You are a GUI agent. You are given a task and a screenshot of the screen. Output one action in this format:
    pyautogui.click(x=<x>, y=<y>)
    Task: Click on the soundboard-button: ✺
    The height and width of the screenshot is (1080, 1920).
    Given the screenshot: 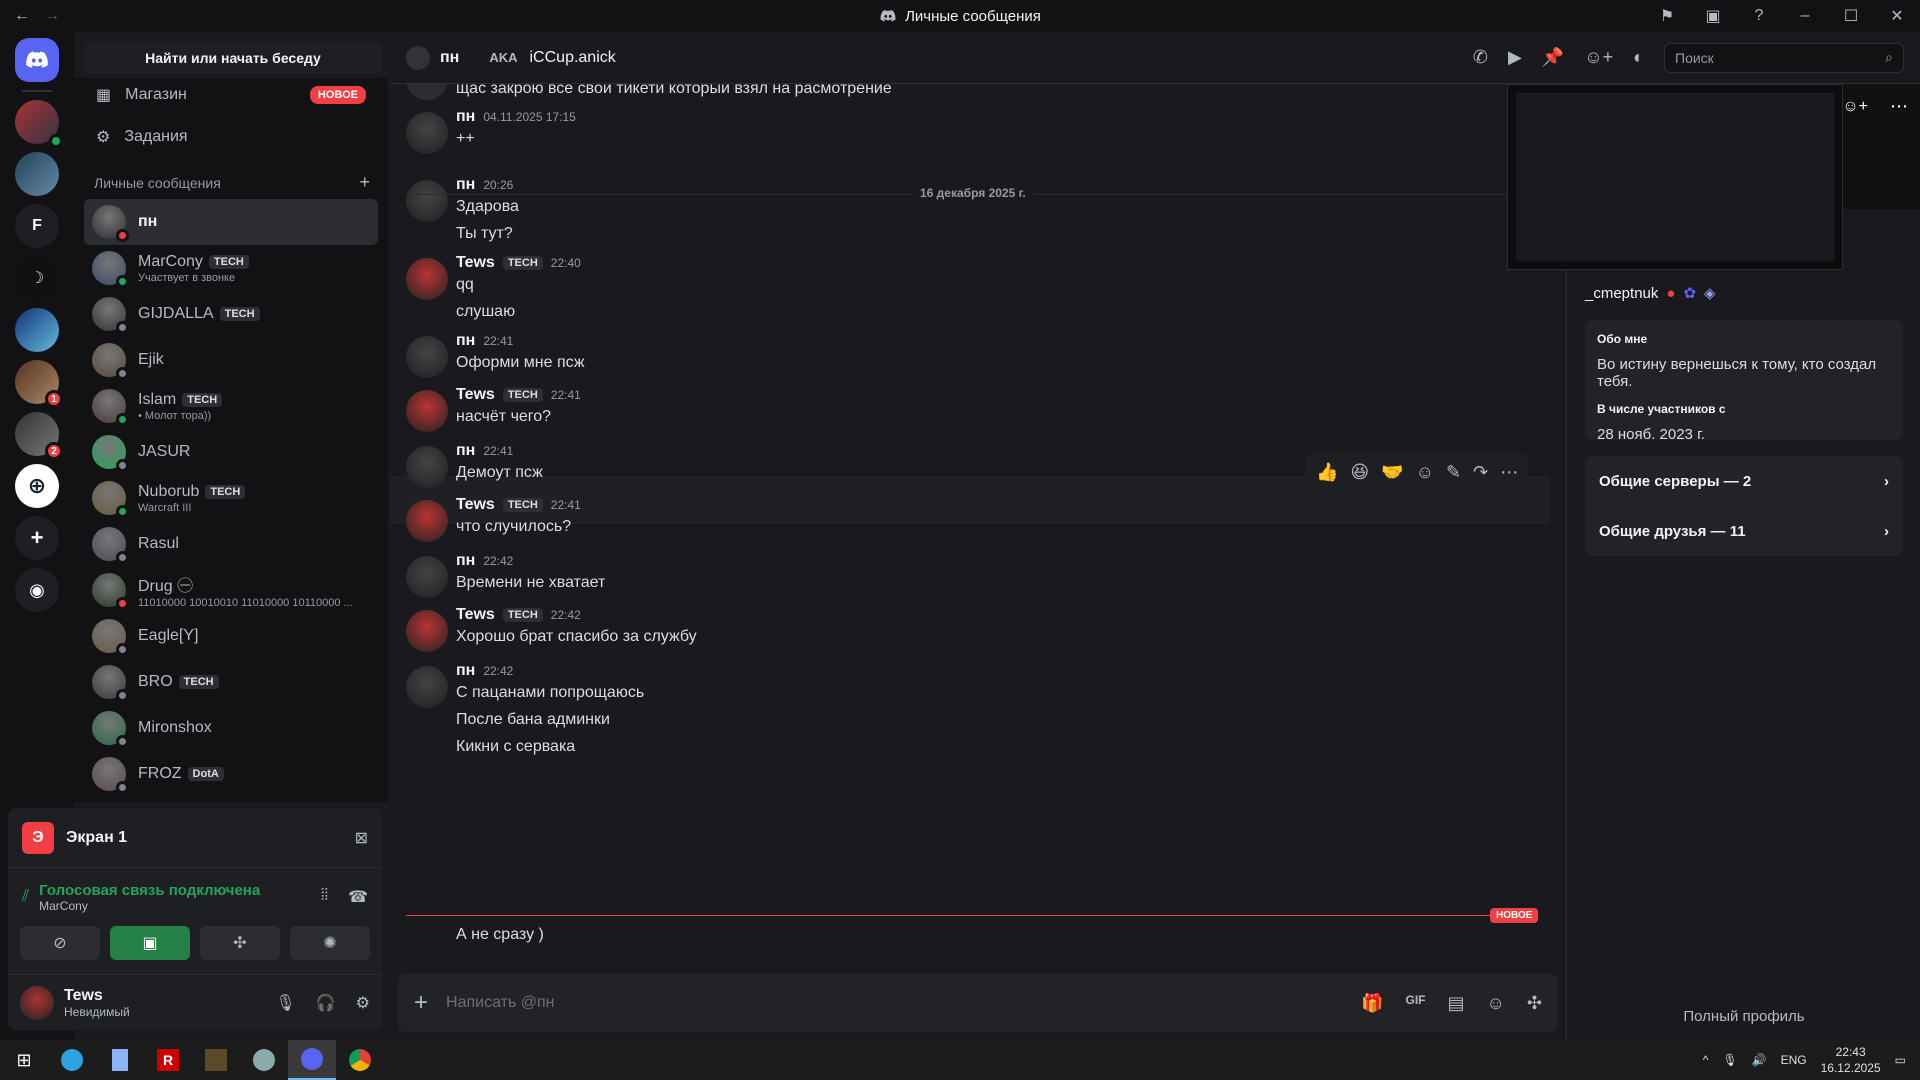 What is the action you would take?
    pyautogui.click(x=330, y=943)
    